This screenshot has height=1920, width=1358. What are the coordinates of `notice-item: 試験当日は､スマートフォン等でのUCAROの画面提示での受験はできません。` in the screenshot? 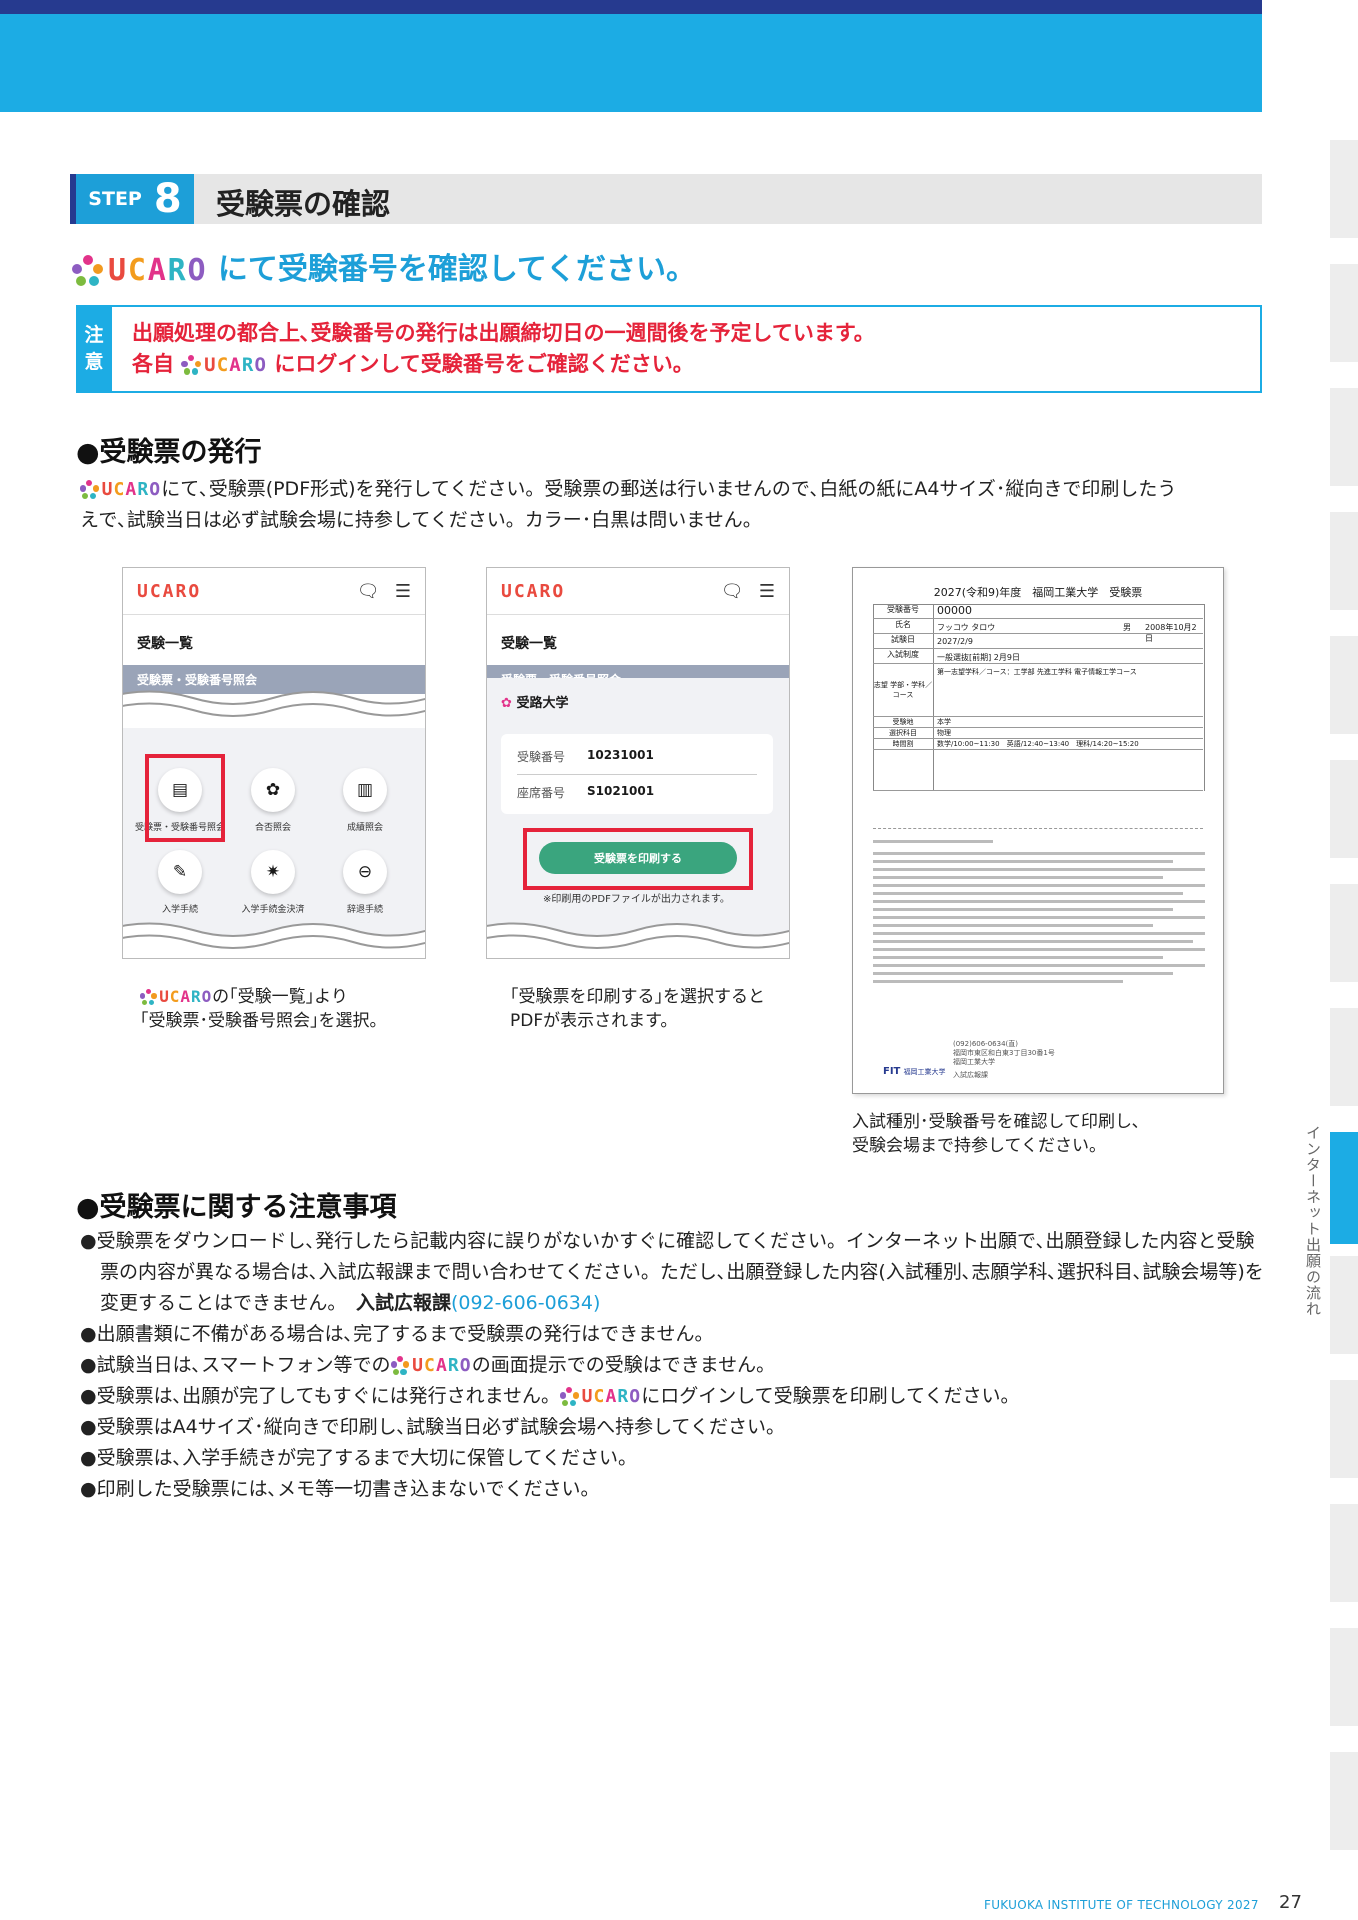 It's located at (675, 1365).